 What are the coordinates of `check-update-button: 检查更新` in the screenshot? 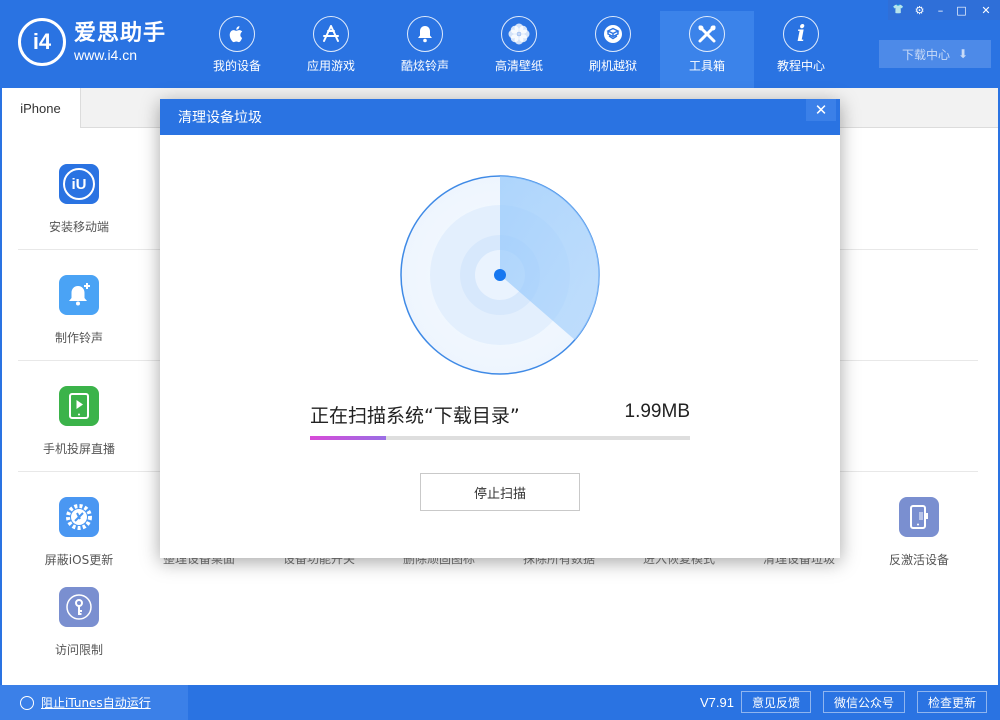 It's located at (952, 702).